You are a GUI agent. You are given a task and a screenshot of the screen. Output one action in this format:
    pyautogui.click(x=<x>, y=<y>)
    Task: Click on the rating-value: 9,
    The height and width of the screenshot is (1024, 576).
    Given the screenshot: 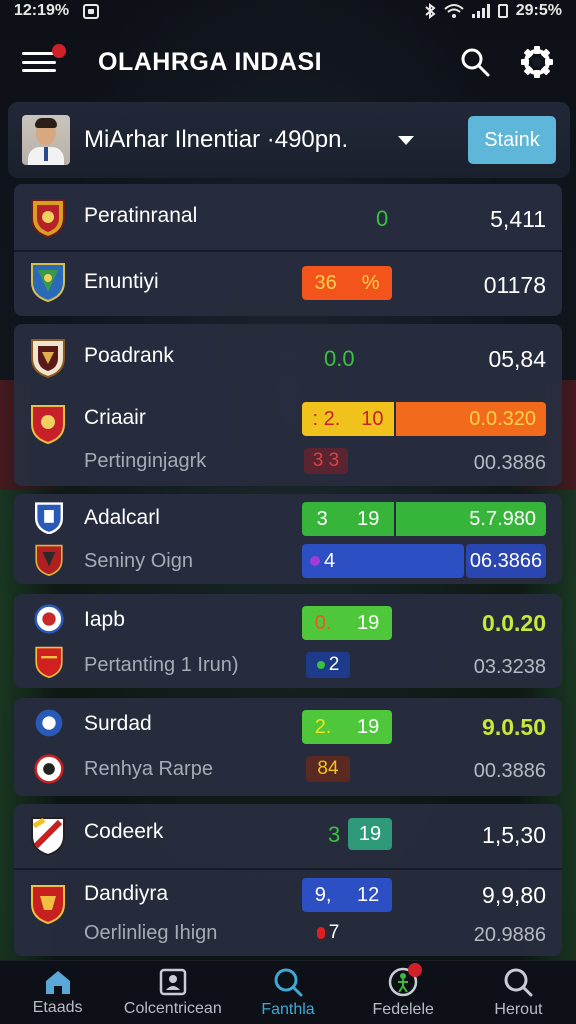 What is the action you would take?
    pyautogui.click(x=323, y=894)
    